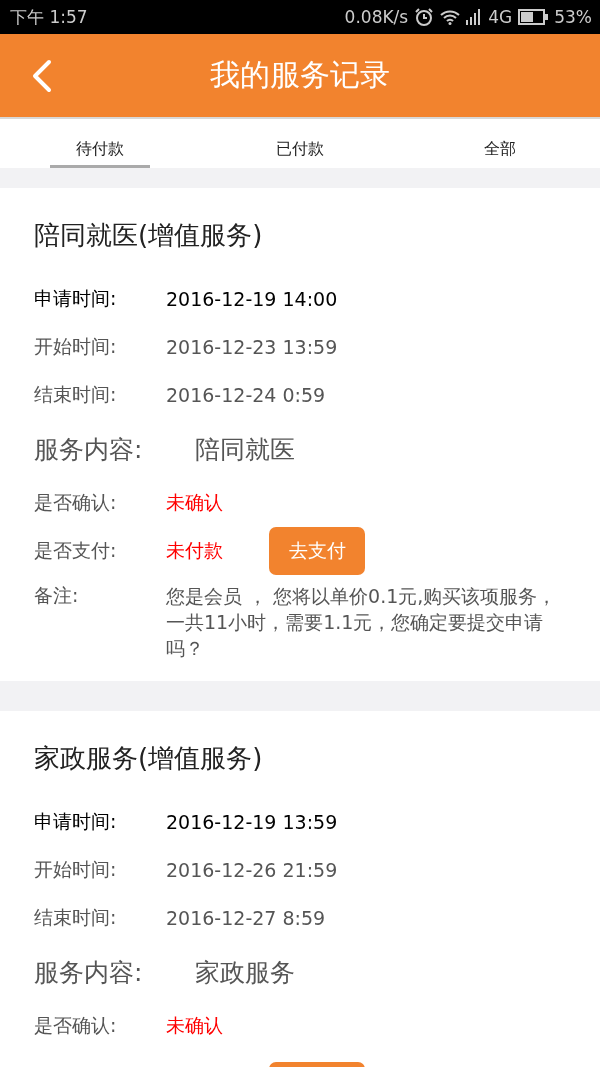 The width and height of the screenshot is (600, 1067). What do you see at coordinates (450, 17) in the screenshot?
I see `wifi-icon` at bounding box center [450, 17].